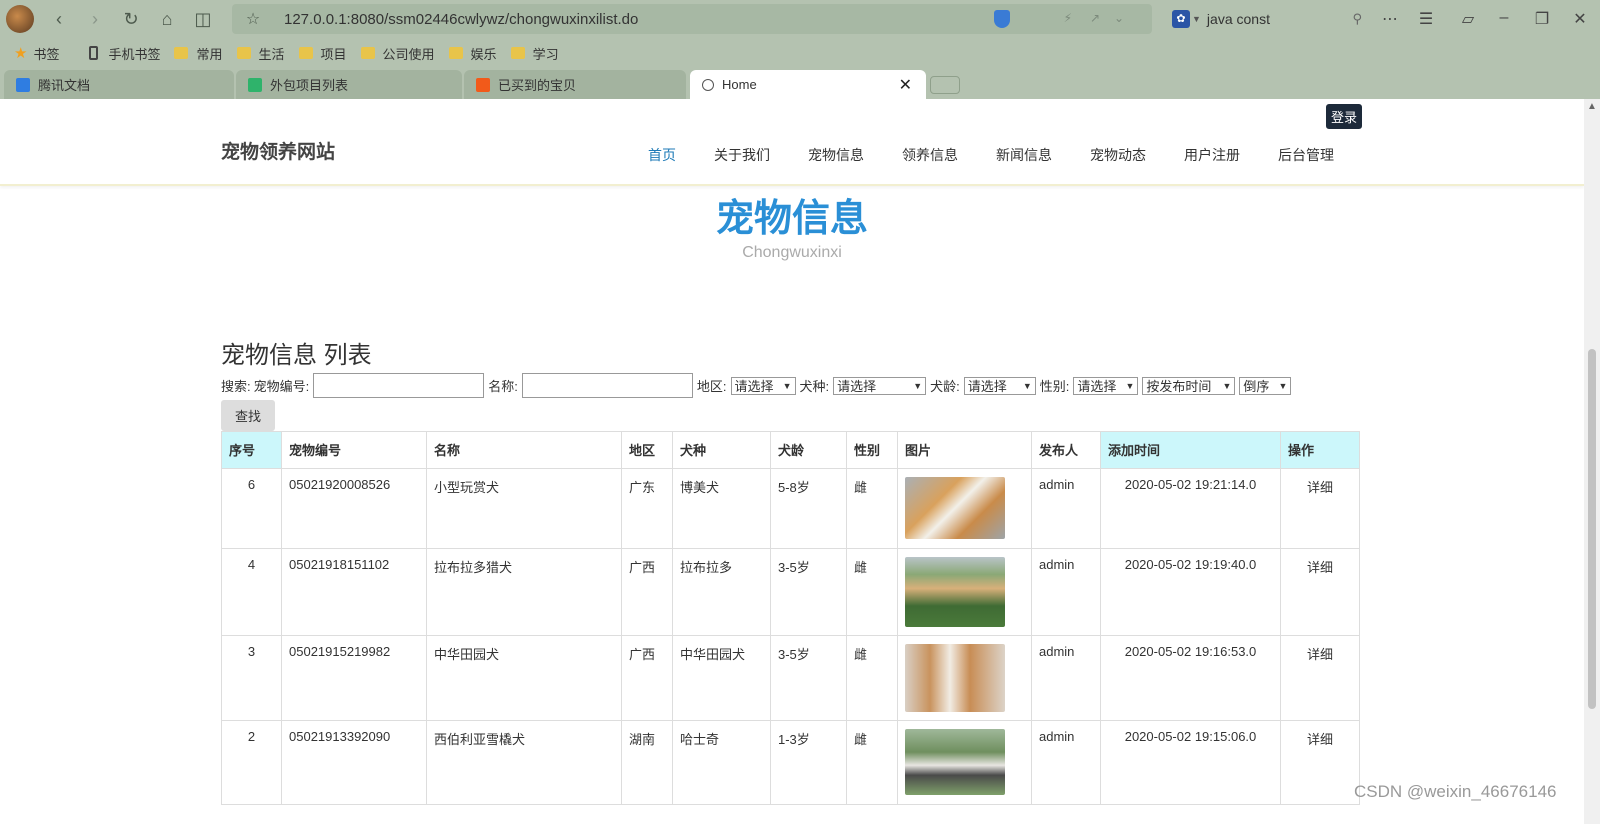 The width and height of the screenshot is (1600, 824). Describe the element at coordinates (251, 508) in the screenshot. I see `cell-index: 6` at that location.